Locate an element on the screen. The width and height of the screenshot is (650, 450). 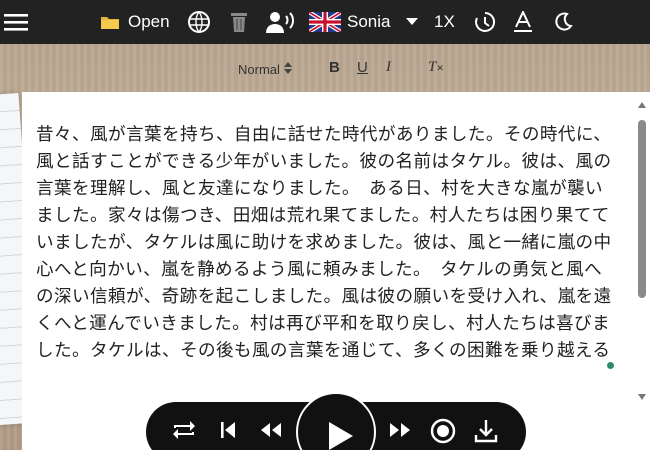
top-toolbar: Open Sonia 1X is located at coordinates (325, 22).